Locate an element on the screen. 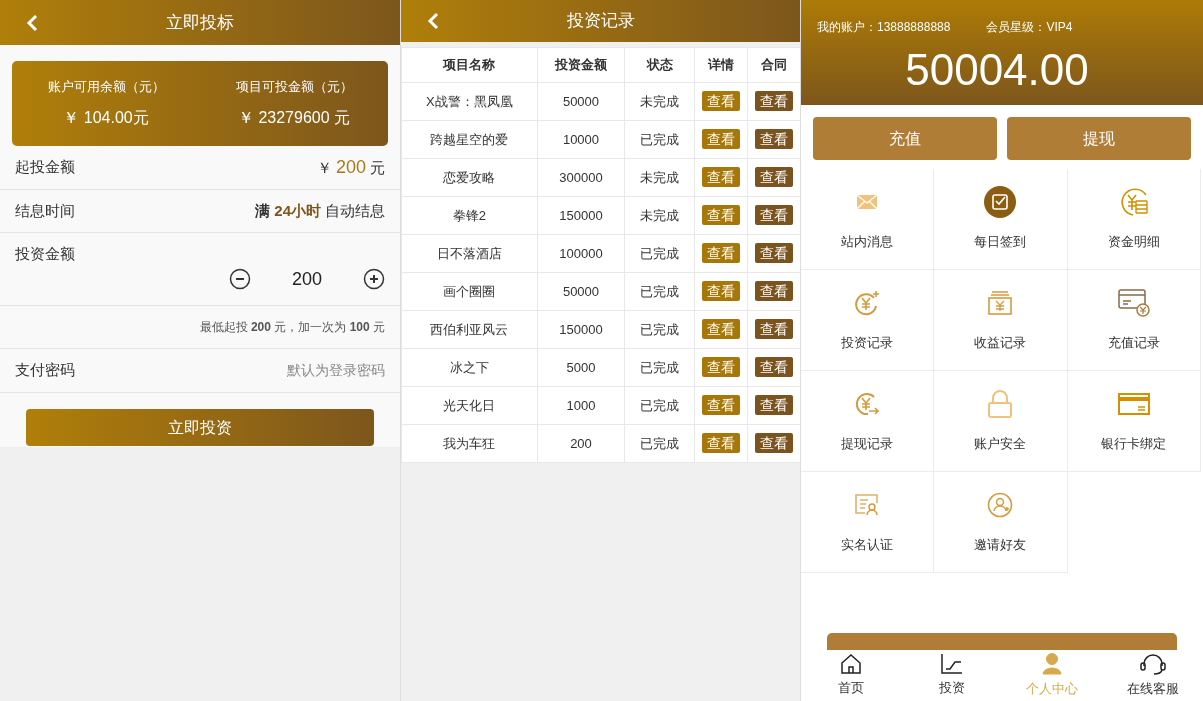  column-header: 状态 is located at coordinates (659, 65).